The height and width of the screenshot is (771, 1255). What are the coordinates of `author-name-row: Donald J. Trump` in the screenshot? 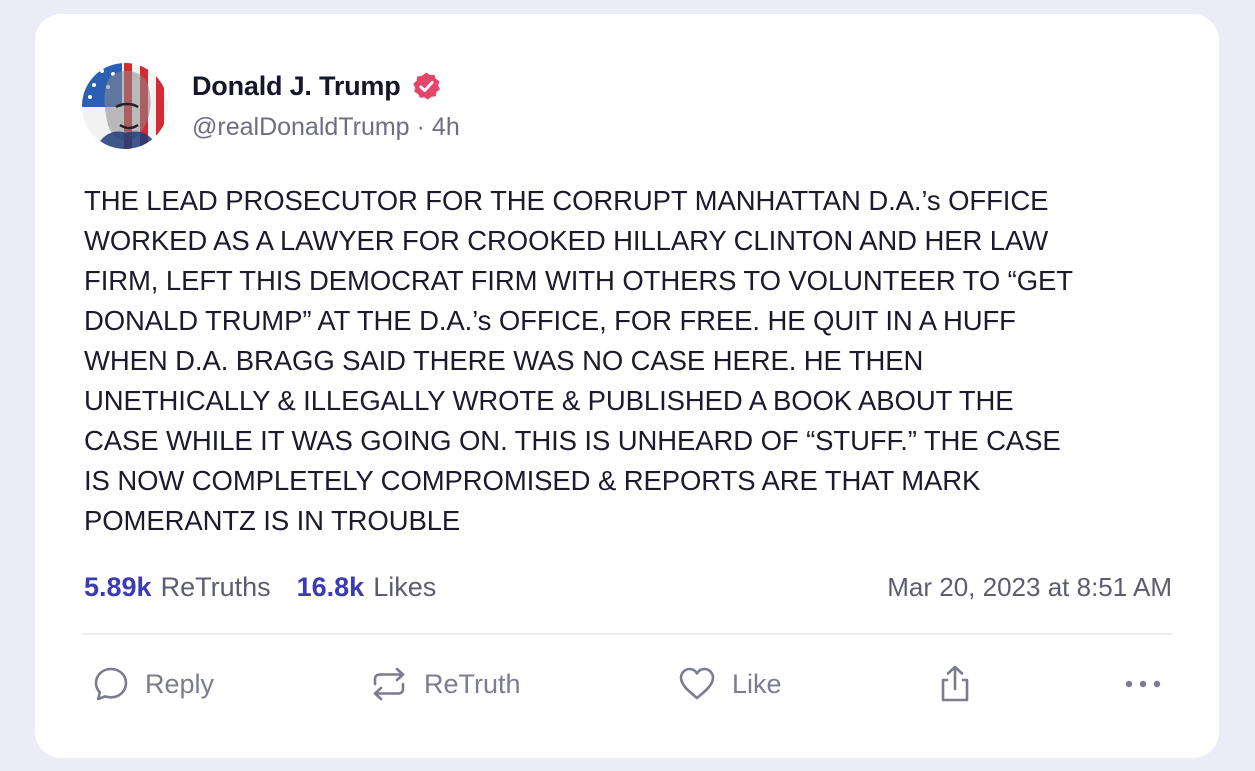 It's located at (317, 86).